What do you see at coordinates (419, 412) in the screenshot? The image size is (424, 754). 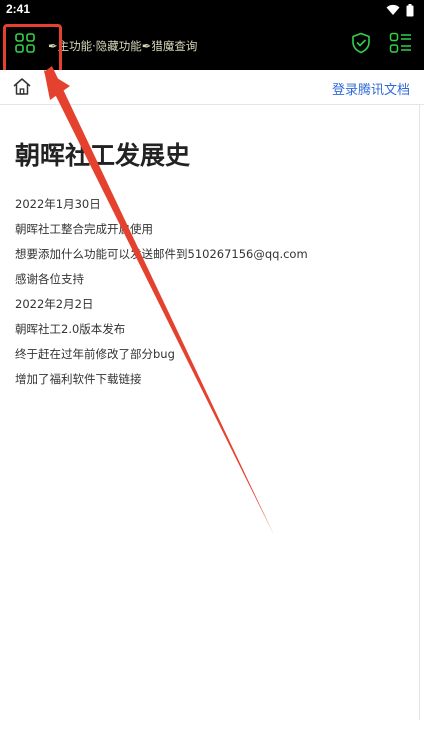 I see `scrollbar-track` at bounding box center [419, 412].